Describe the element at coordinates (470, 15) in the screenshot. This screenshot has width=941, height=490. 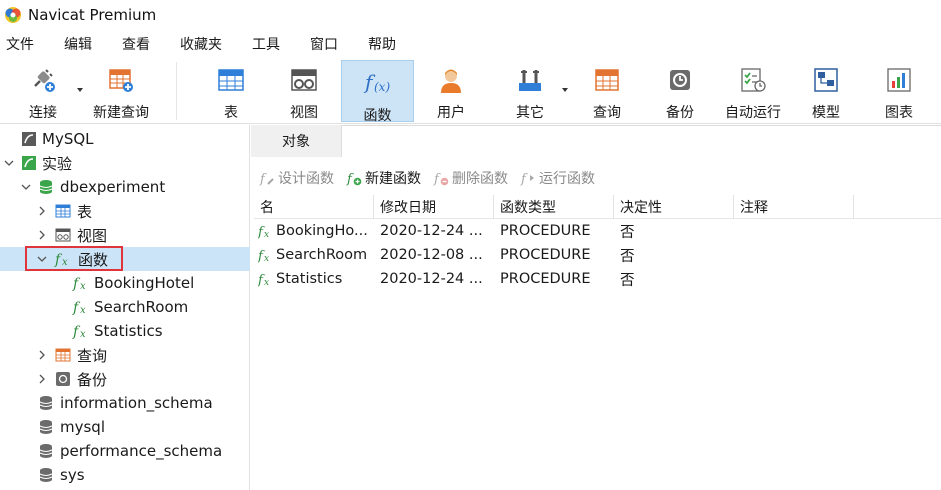
I see `title-bar: Navicat Premium` at that location.